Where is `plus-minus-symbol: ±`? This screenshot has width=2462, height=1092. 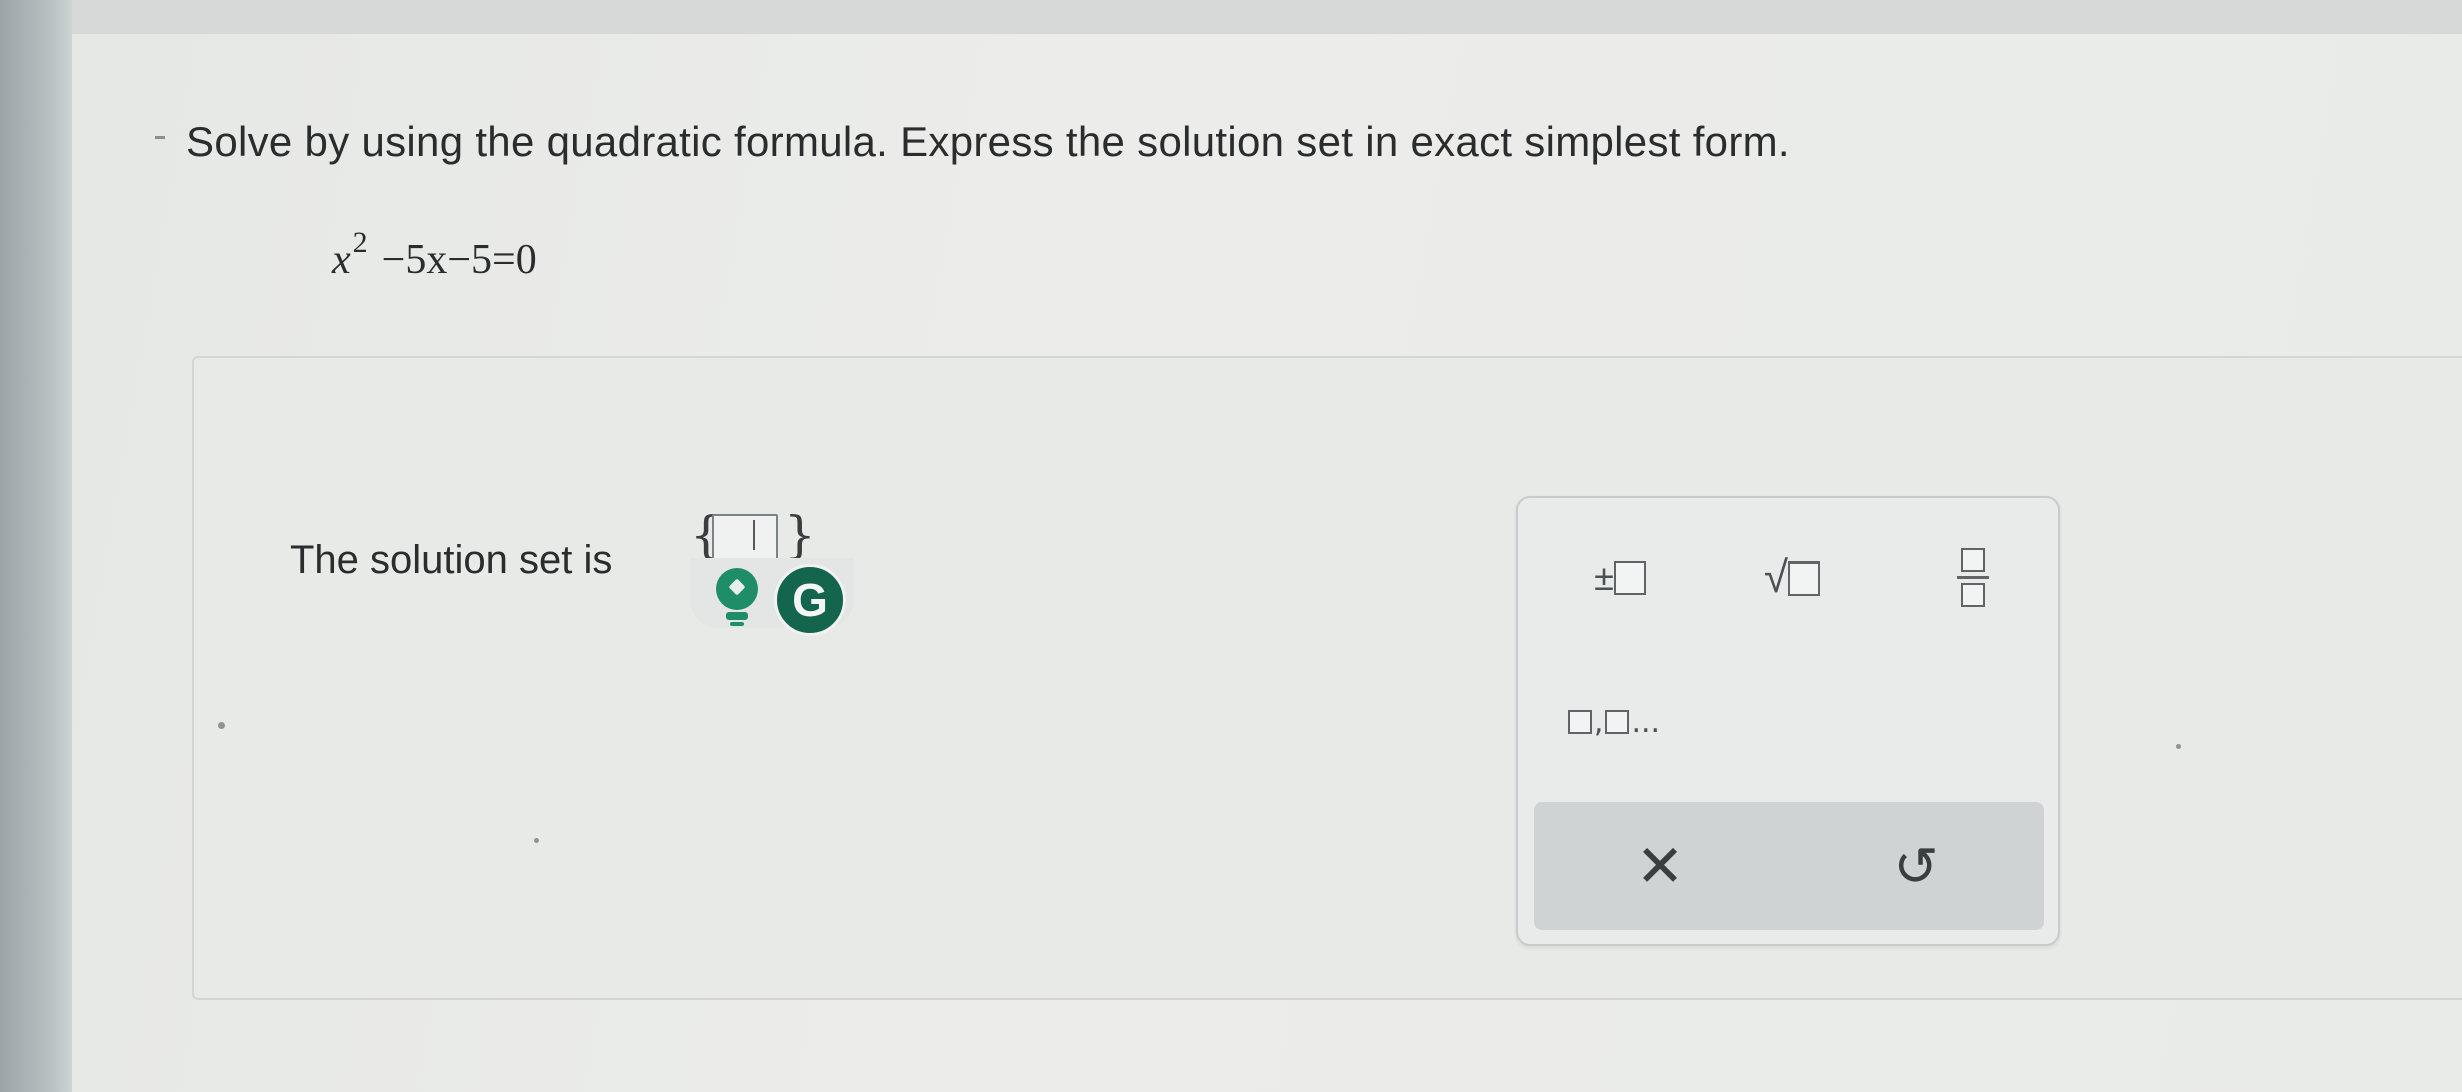
plus-minus-symbol: ± is located at coordinates (1604, 577).